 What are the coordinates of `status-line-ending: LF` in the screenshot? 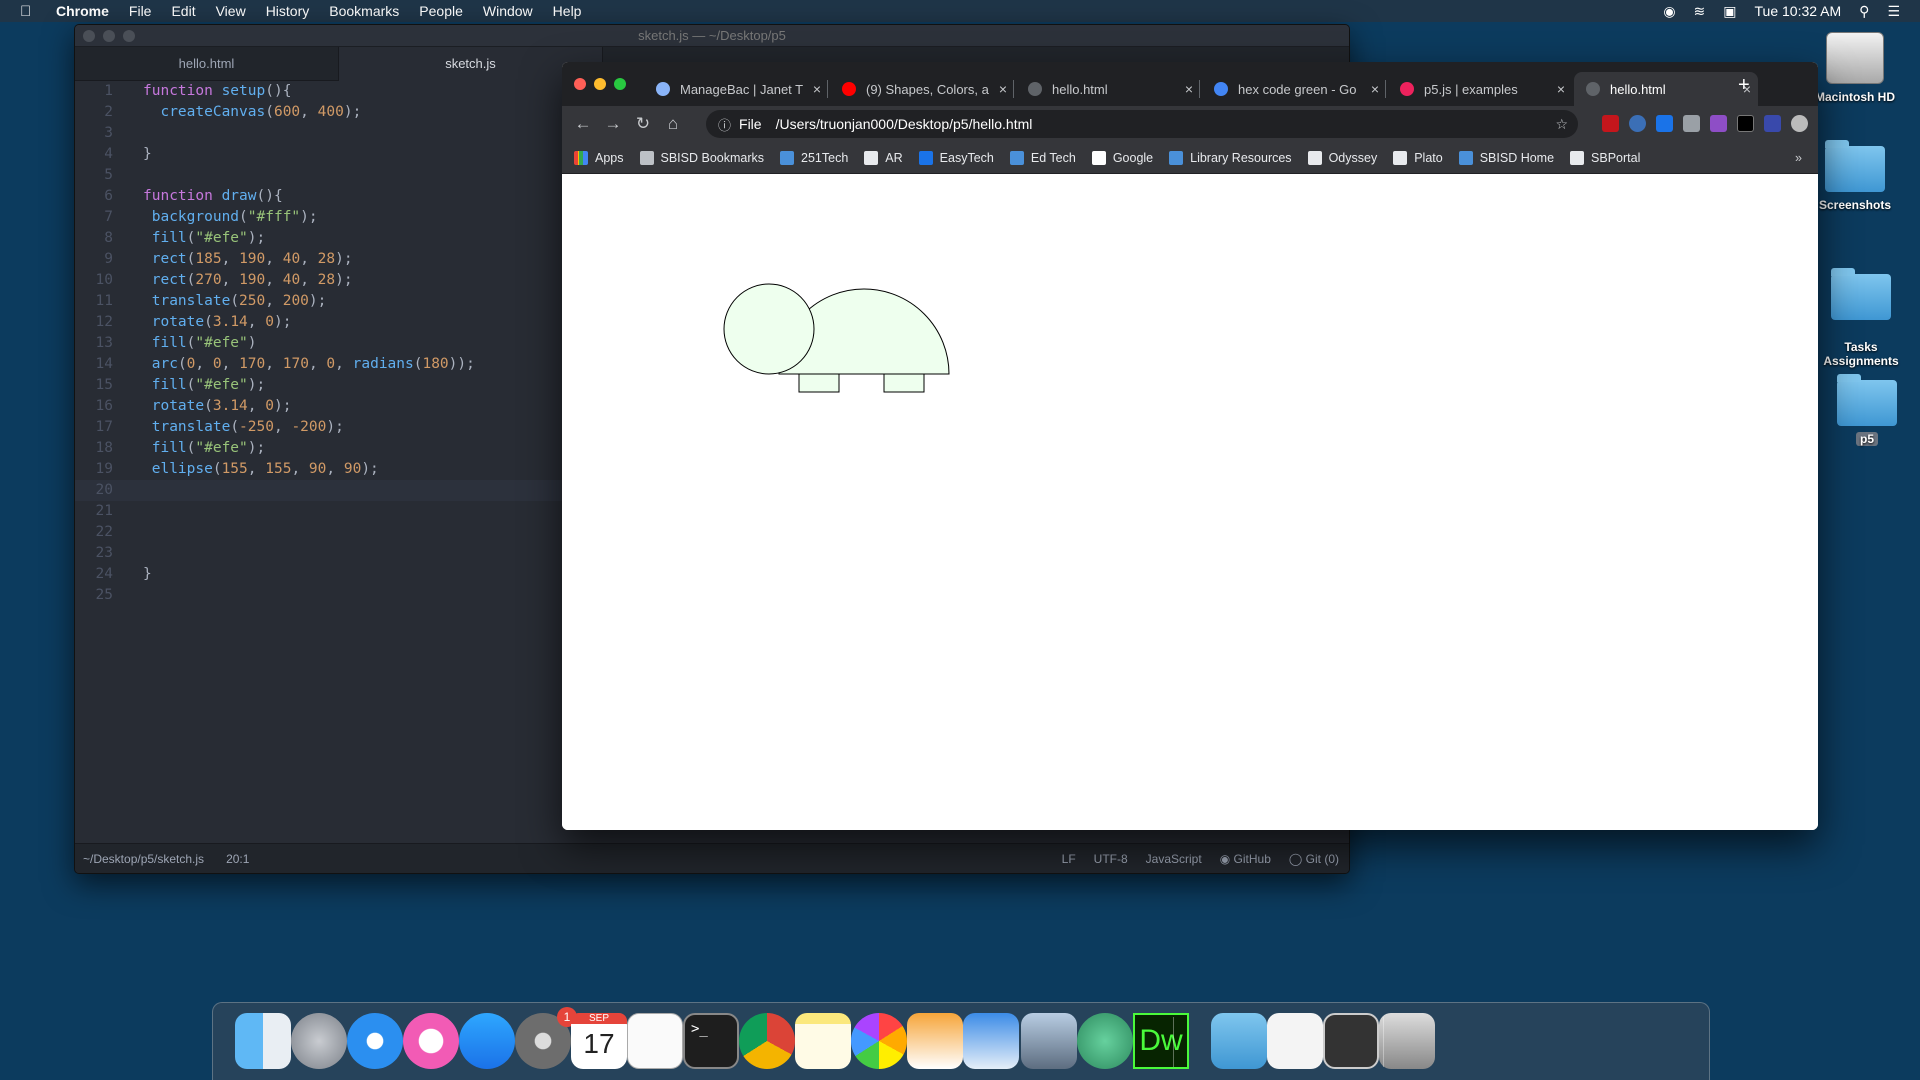 It's located at (1069, 859).